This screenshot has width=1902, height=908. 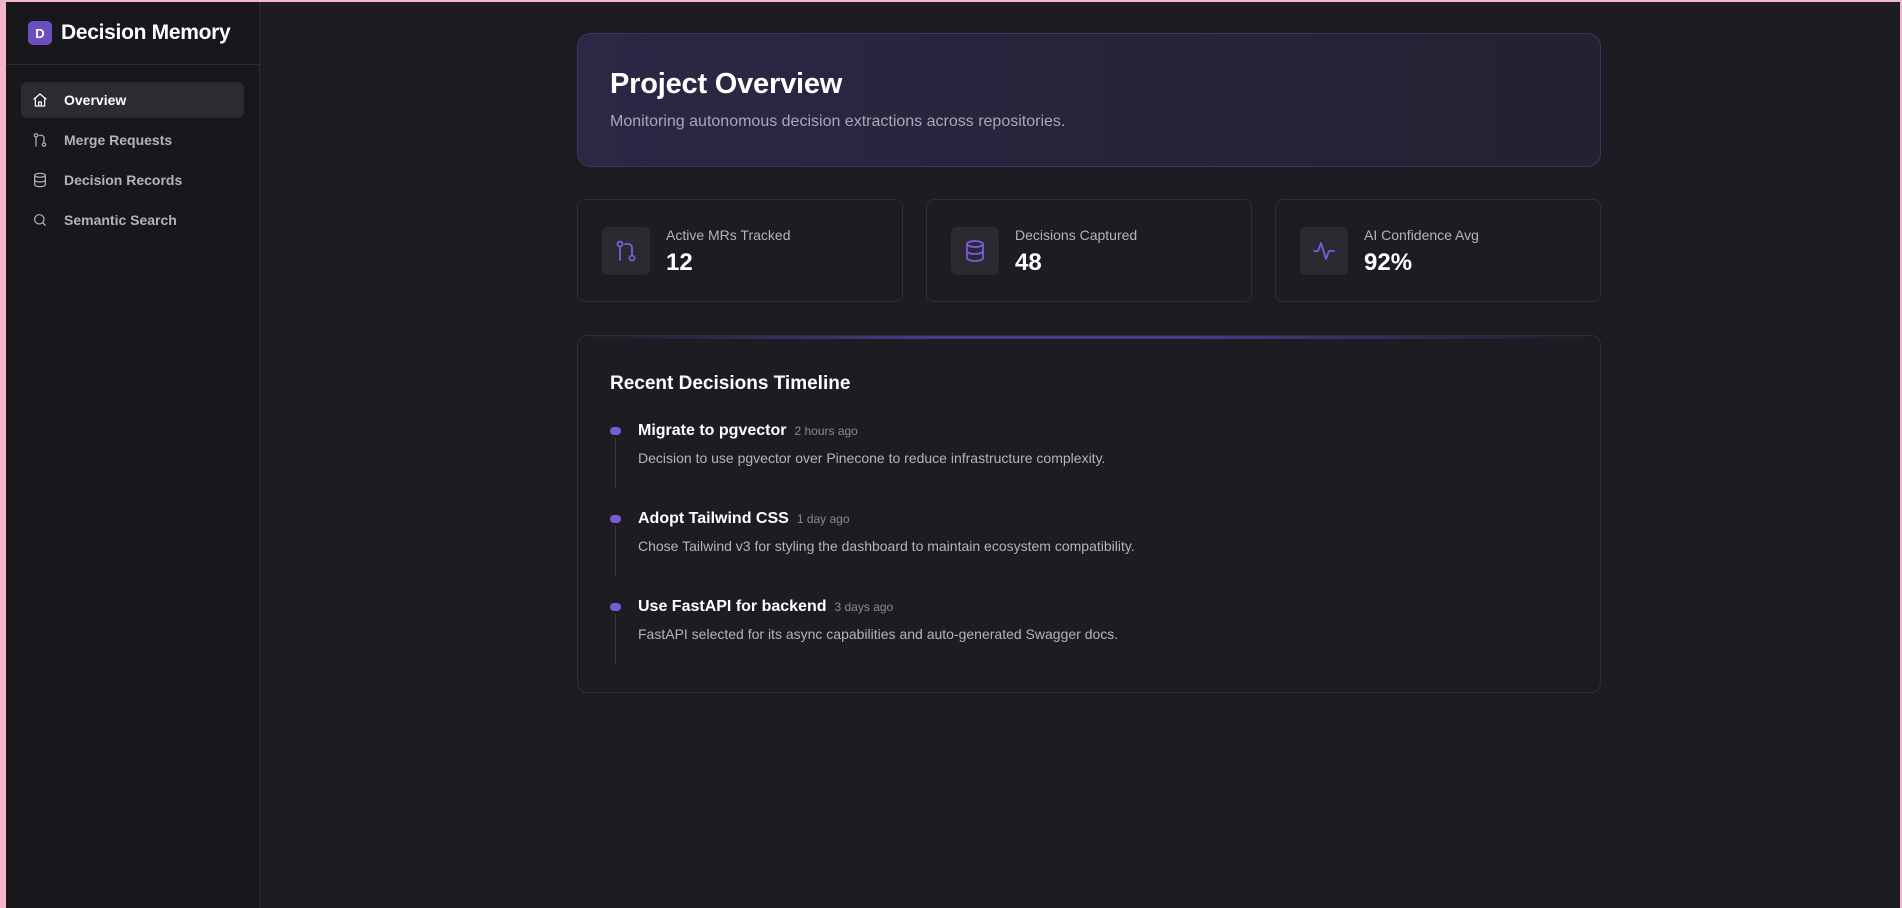 What do you see at coordinates (732, 606) in the screenshot?
I see `decision-title: Use FastAPI for backend` at bounding box center [732, 606].